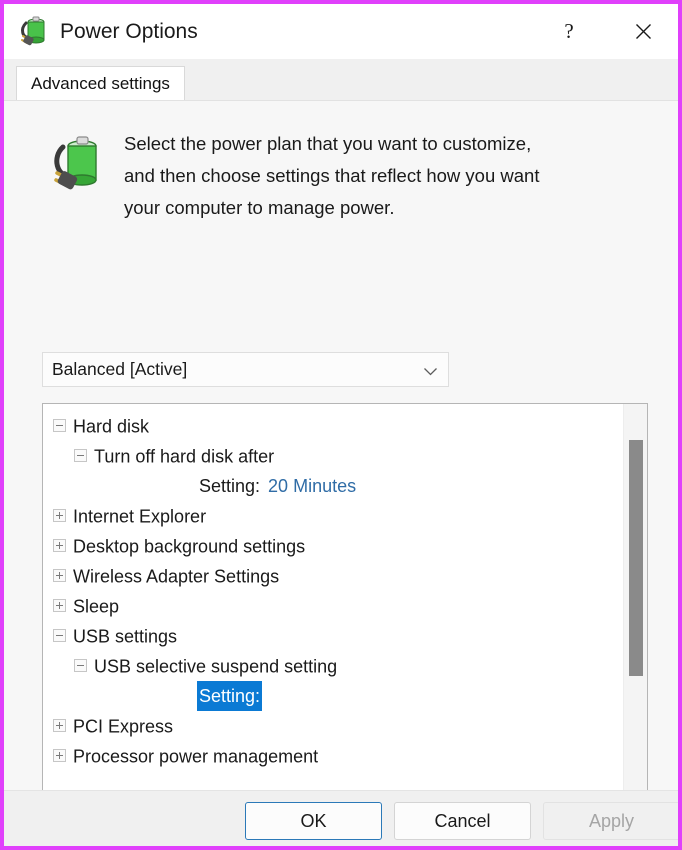 The width and height of the screenshot is (682, 850). What do you see at coordinates (123, 726) in the screenshot?
I see `tree-item-label: PCI Express` at bounding box center [123, 726].